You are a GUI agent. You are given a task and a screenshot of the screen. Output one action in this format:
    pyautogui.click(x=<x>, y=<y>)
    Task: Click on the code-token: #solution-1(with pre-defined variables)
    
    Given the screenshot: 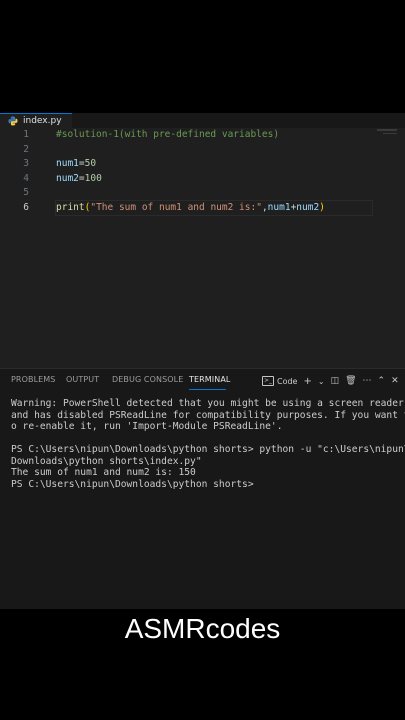 What is the action you would take?
    pyautogui.click(x=168, y=134)
    